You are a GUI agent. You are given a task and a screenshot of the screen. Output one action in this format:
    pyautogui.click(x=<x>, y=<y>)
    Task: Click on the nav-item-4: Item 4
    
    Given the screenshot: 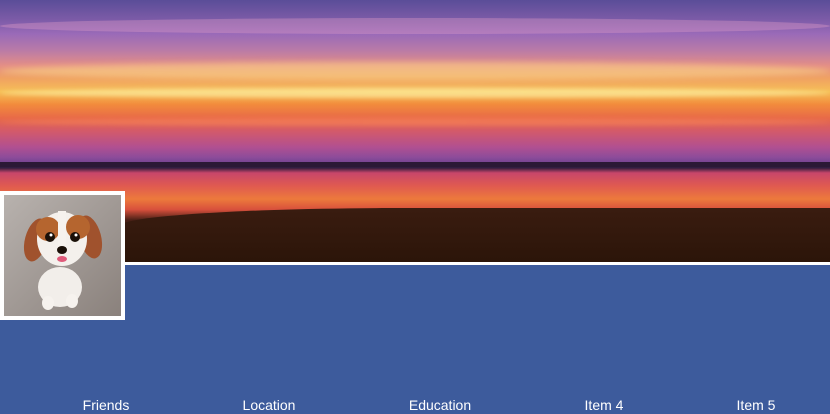 What is the action you would take?
    pyautogui.click(x=604, y=405)
    